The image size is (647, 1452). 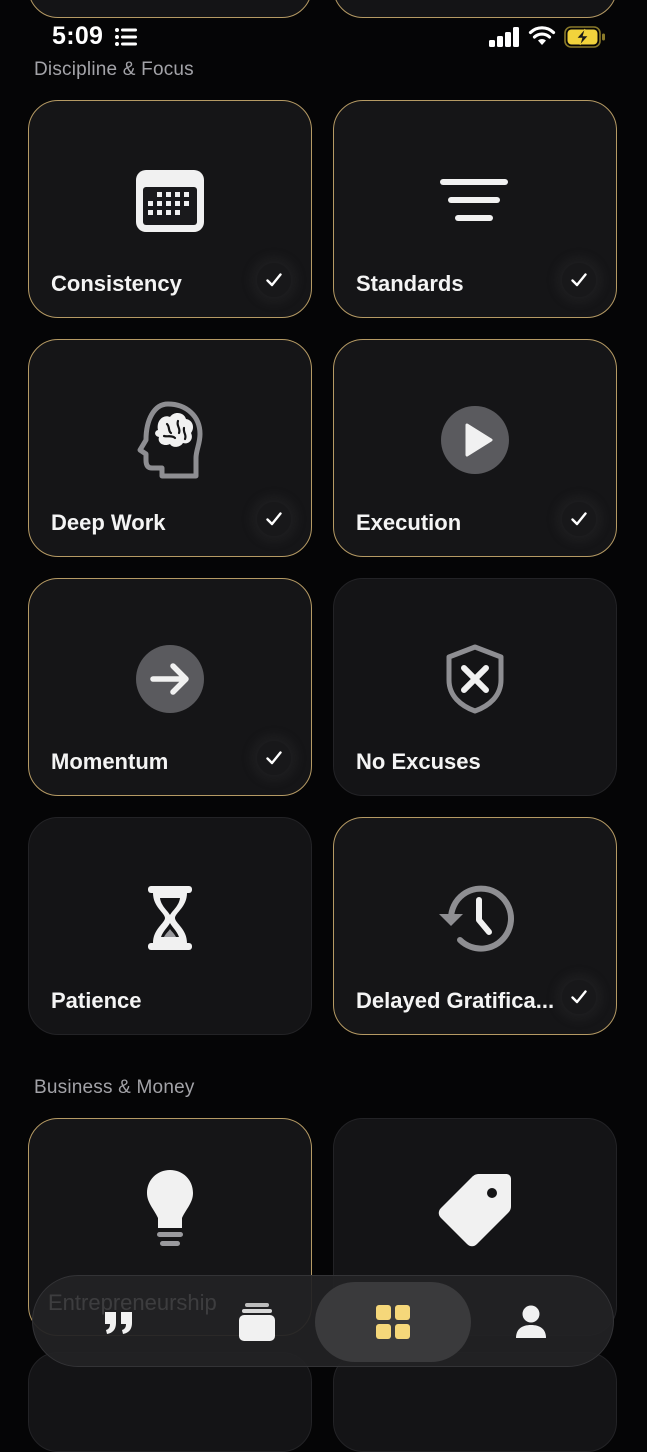 I want to click on battery-icon, so click(x=584, y=37).